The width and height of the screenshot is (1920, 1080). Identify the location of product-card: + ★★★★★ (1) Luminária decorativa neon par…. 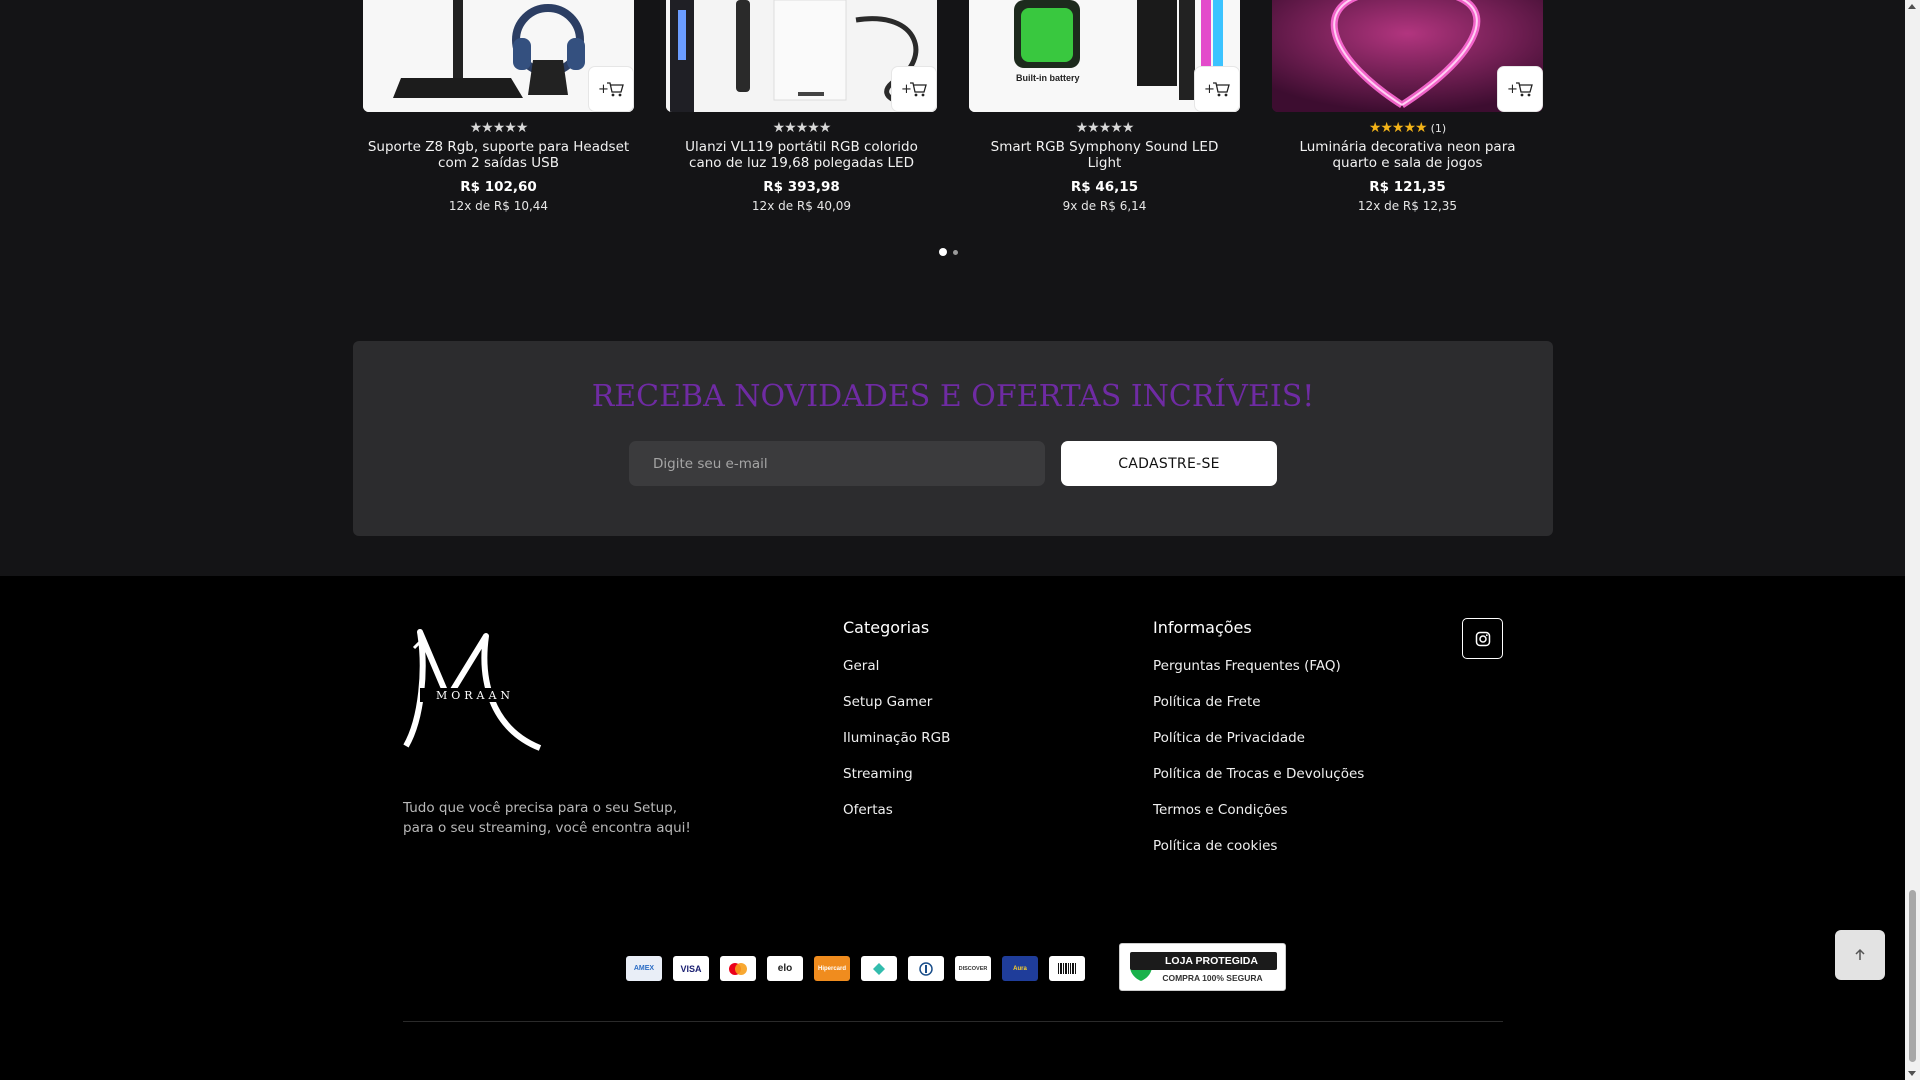
(1407, 106).